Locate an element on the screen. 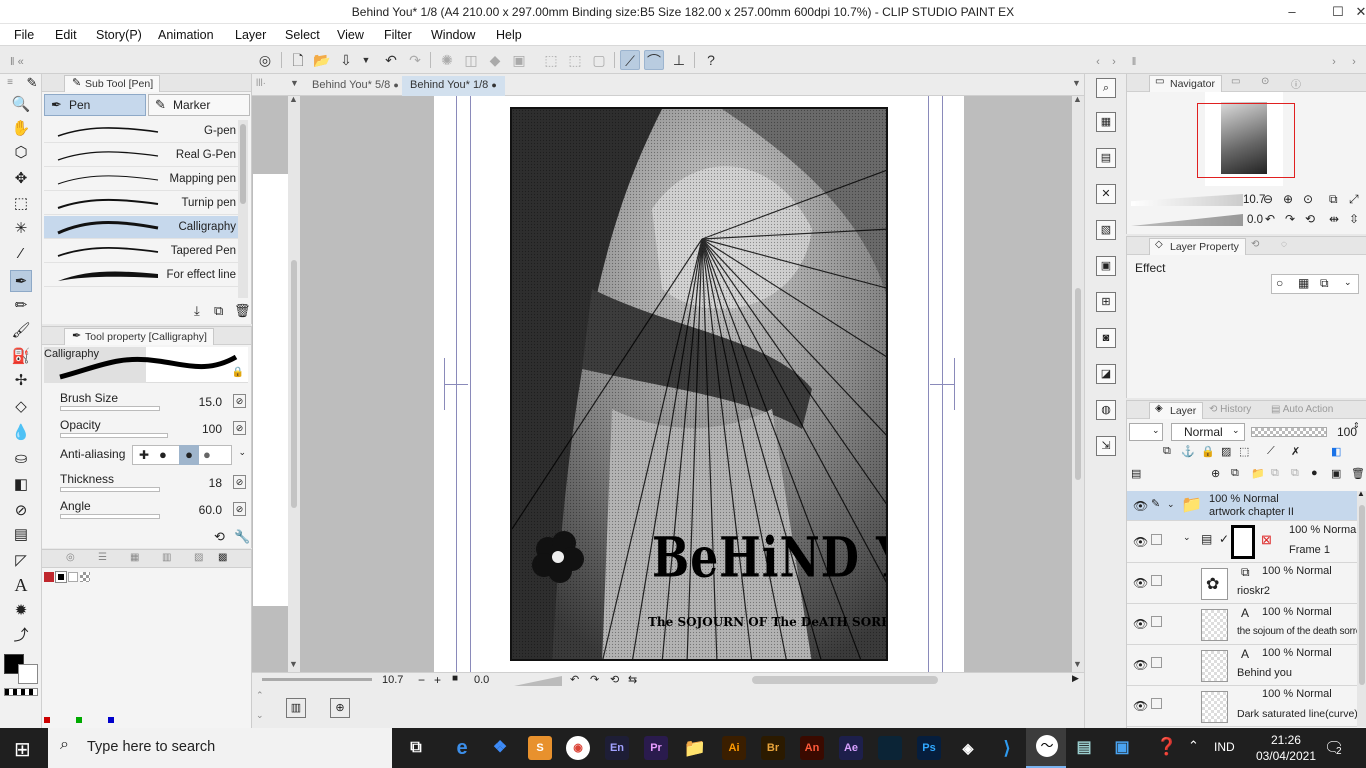 The image size is (1366, 768). timeline-icon: ⊕ is located at coordinates (340, 708).